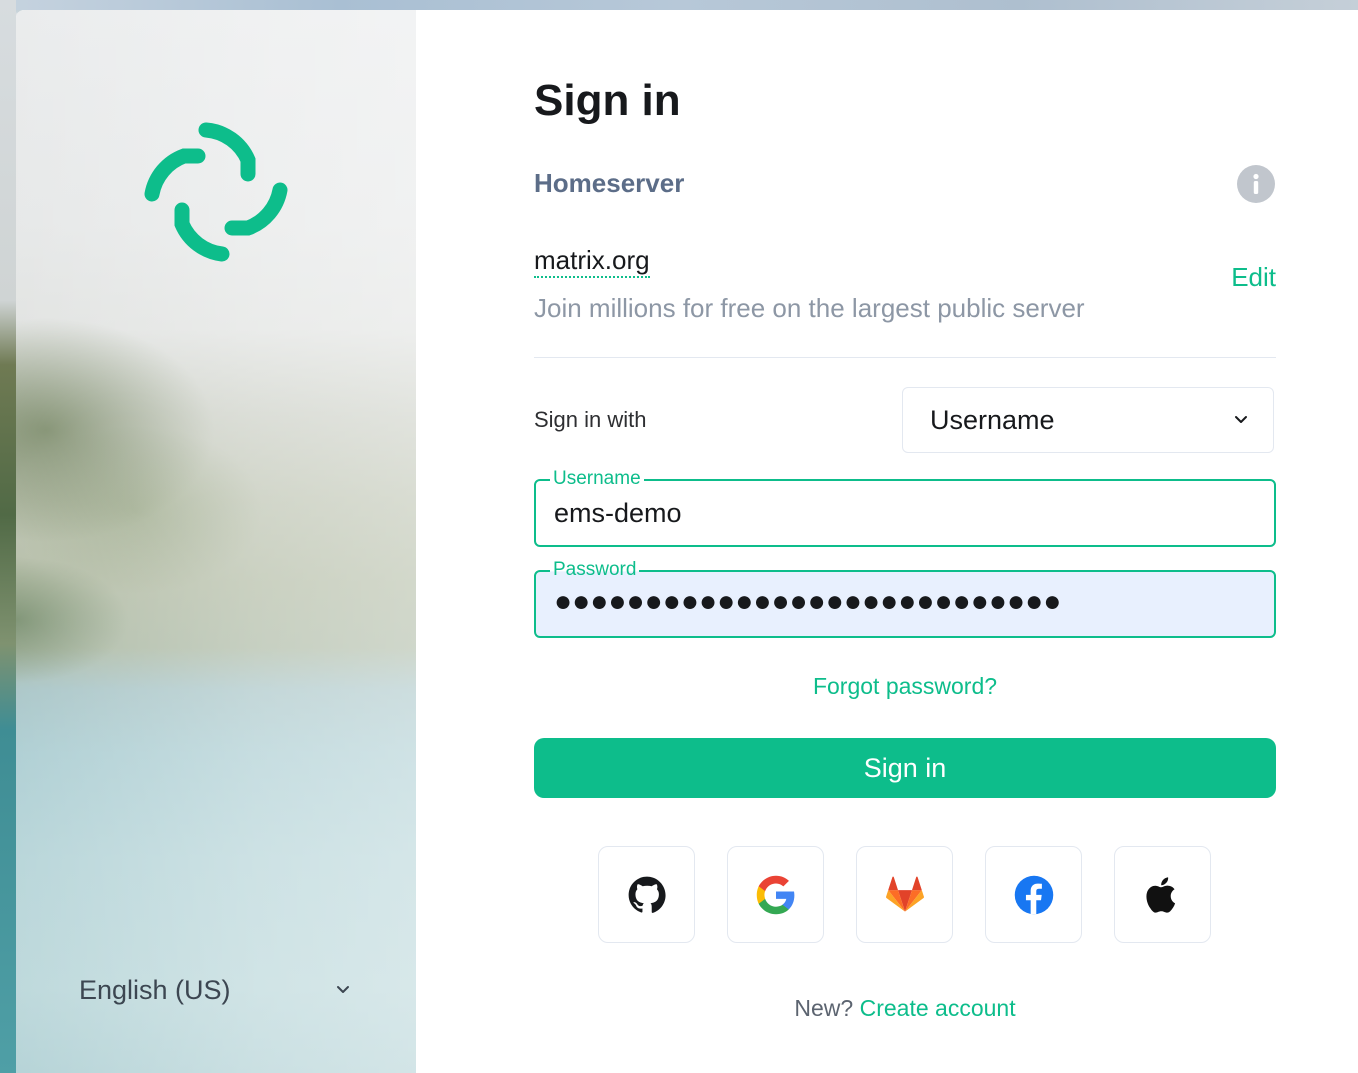  I want to click on sign-in-method-select: Username, so click(1088, 420).